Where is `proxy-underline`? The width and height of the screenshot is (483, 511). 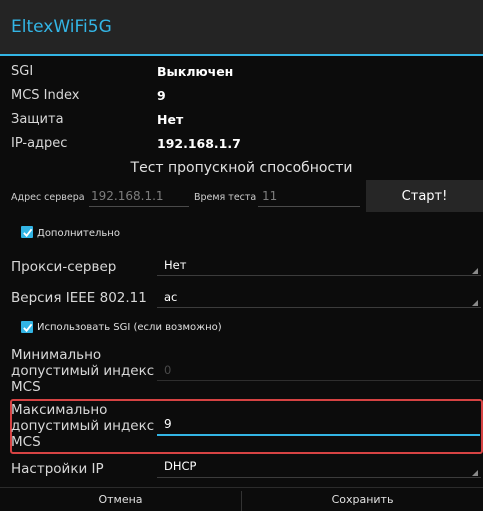 proxy-underline is located at coordinates (319, 275).